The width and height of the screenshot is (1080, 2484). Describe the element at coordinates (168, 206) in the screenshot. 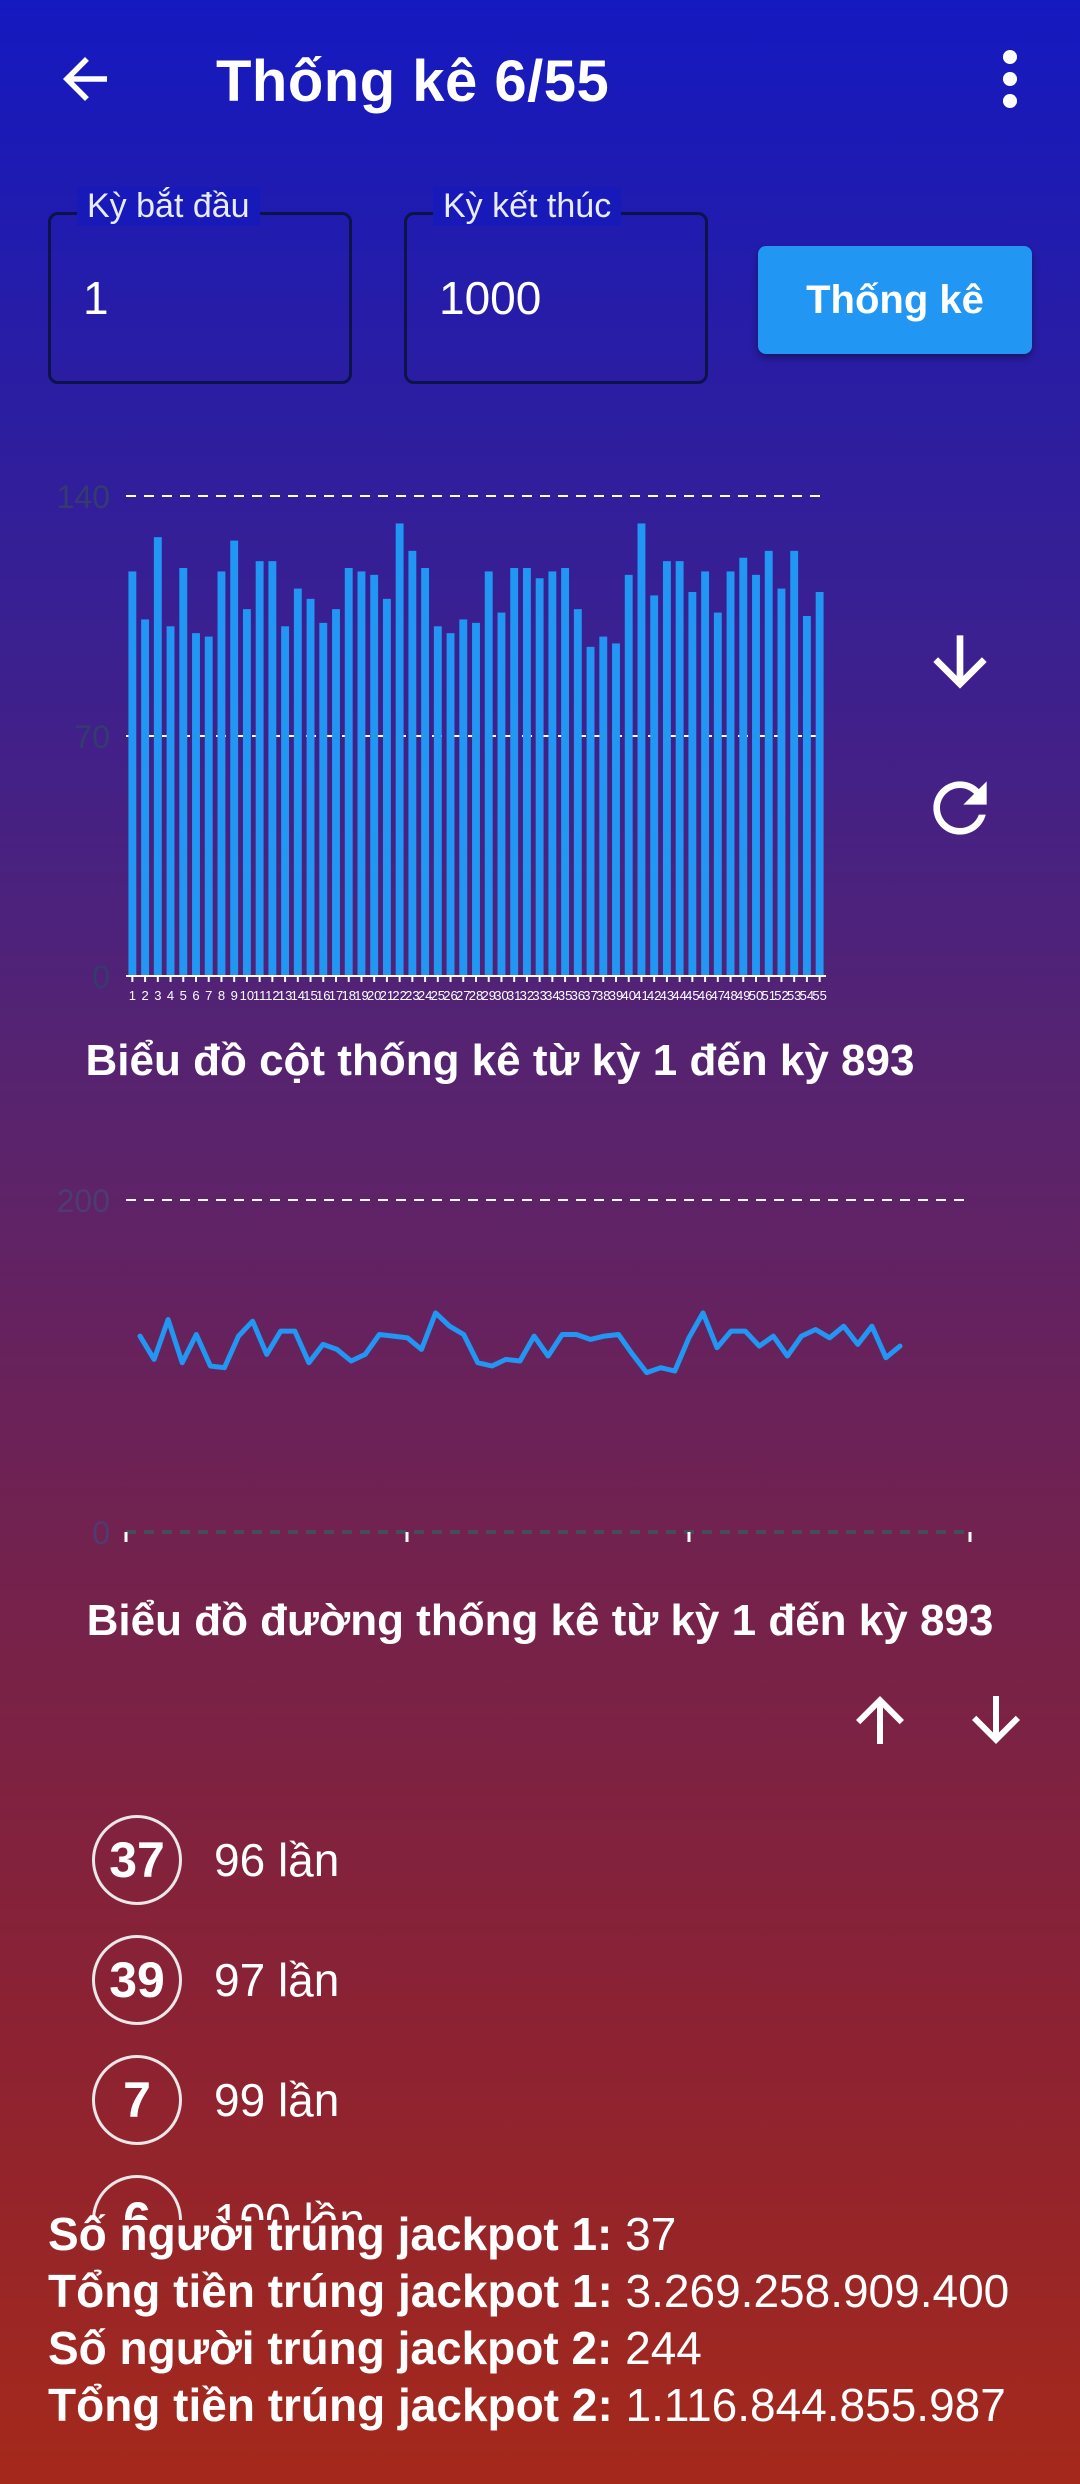

I see `start-period-label: Kỳ bắt đầu` at that location.